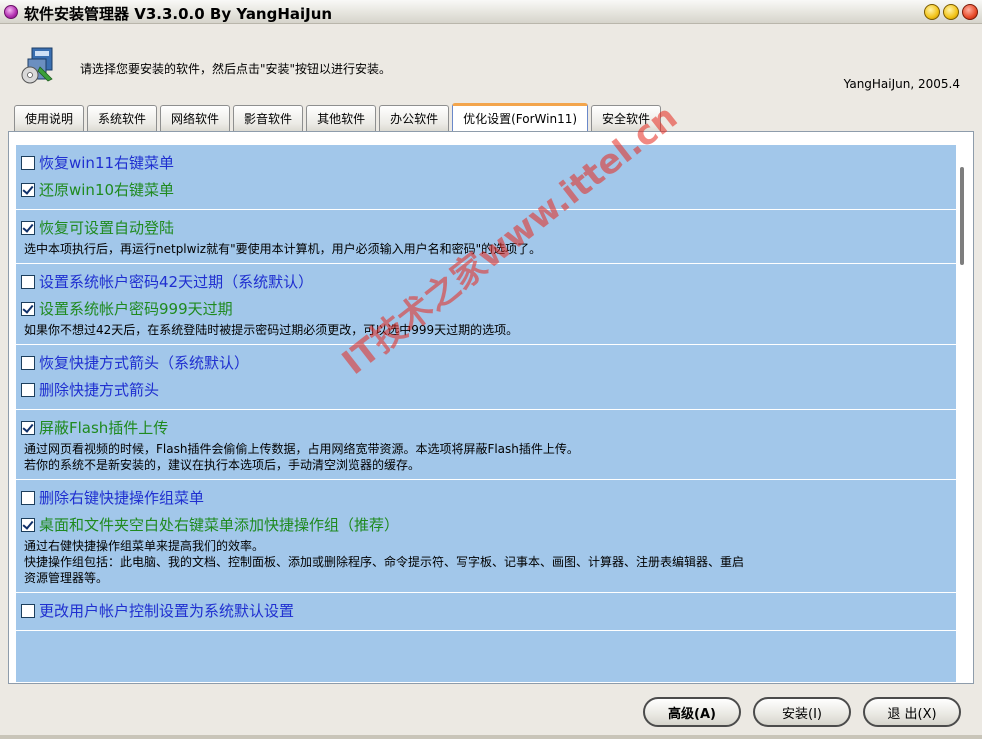 Image resolution: width=982 pixels, height=739 pixels. Describe the element at coordinates (122, 118) in the screenshot. I see `tab-1: 系统软件` at that location.